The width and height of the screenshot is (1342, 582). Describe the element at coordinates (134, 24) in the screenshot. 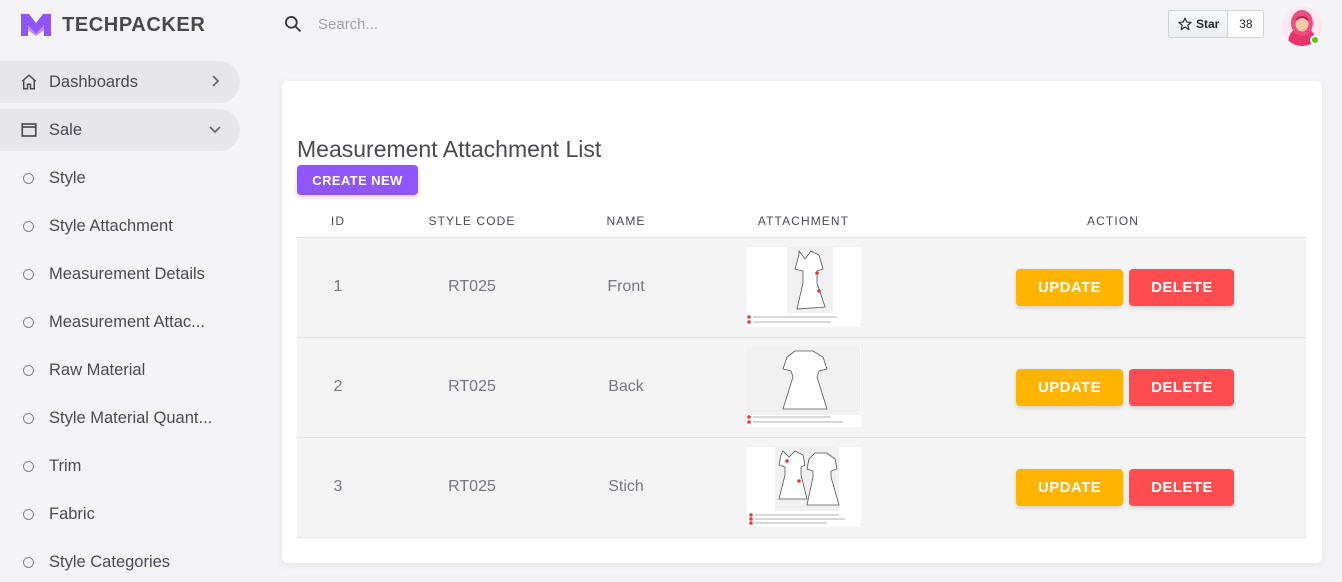

I see `brand-name: TECHPACKER` at that location.